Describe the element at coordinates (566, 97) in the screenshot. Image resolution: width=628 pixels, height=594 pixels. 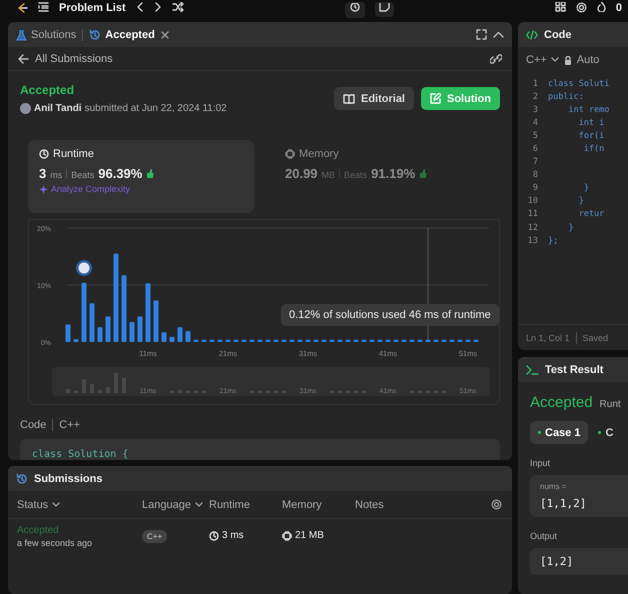
I see `code-line: public:` at that location.